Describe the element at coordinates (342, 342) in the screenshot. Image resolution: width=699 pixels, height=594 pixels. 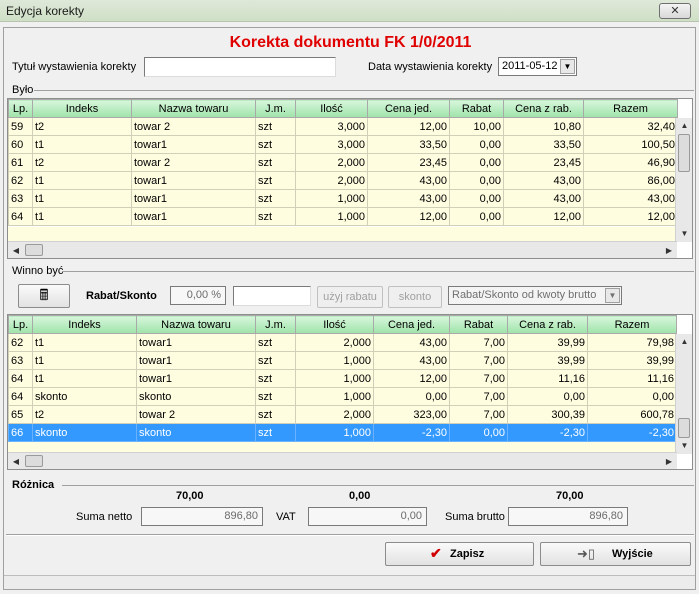
I see `table-row: 62 t1 towar1 szt 2,000 43,00 7,00 39,99 79,98` at that location.